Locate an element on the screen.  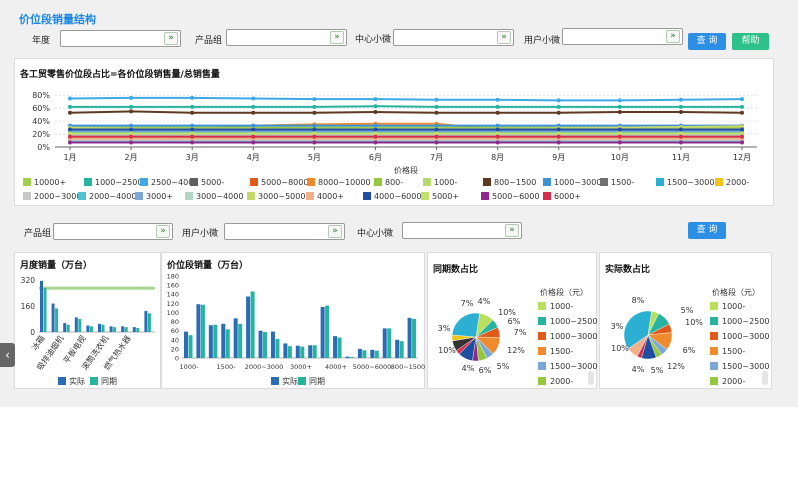
pie-legend-label: 1500~3000 is located at coordinates (745, 366).